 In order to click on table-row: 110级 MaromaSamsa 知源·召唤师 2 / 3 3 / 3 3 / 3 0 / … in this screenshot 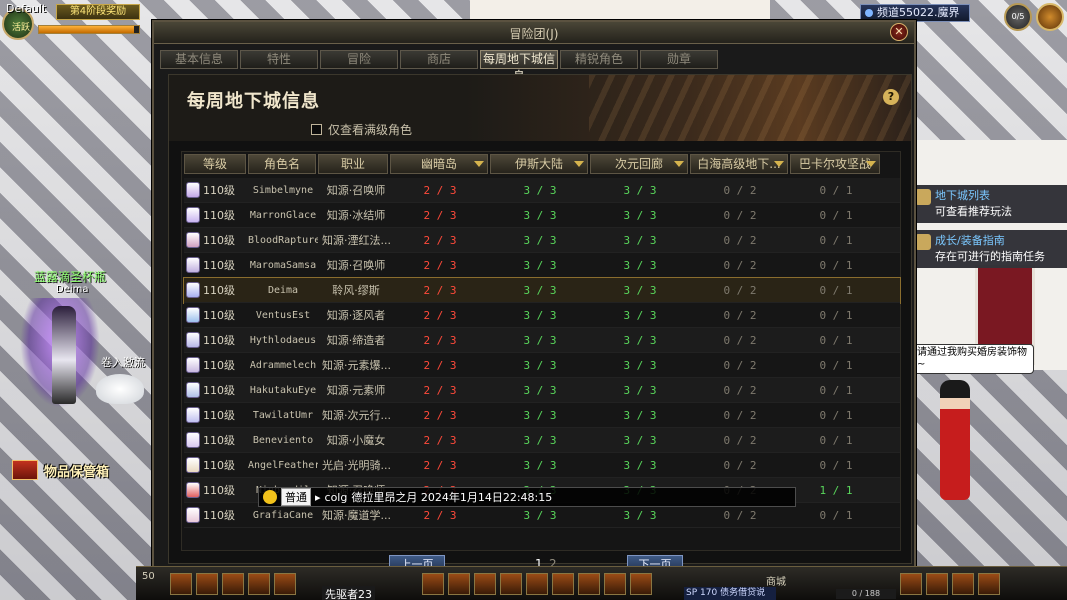, I will do `click(542, 265)`.